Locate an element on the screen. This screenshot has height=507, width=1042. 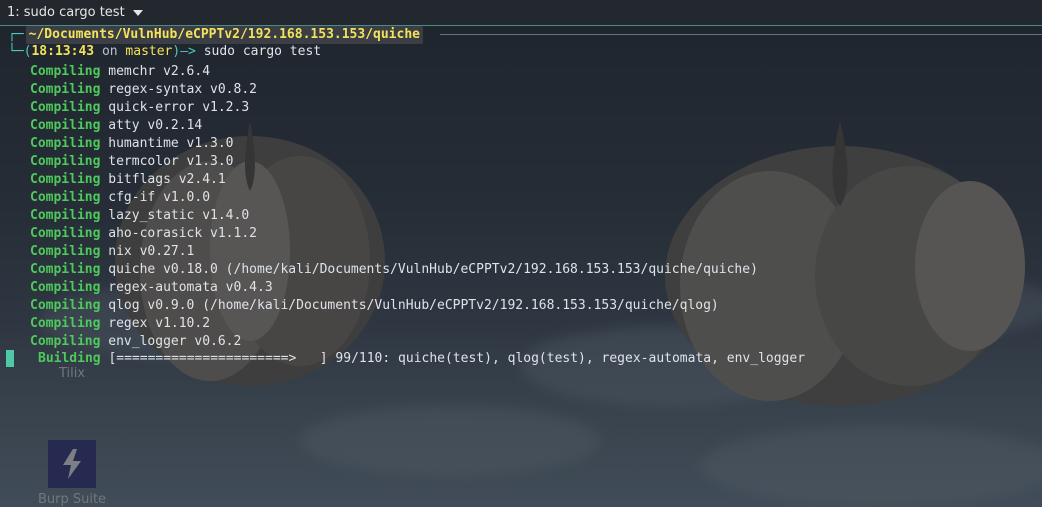
compile-line: Compiling memchr v2.6.4 is located at coordinates (120, 71).